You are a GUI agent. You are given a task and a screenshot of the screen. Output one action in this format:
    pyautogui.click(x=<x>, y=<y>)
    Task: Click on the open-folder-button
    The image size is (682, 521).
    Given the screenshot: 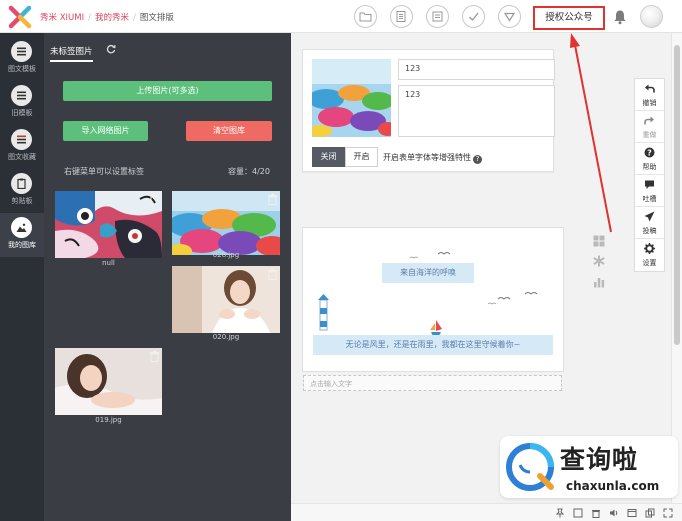 What is the action you would take?
    pyautogui.click(x=365, y=16)
    